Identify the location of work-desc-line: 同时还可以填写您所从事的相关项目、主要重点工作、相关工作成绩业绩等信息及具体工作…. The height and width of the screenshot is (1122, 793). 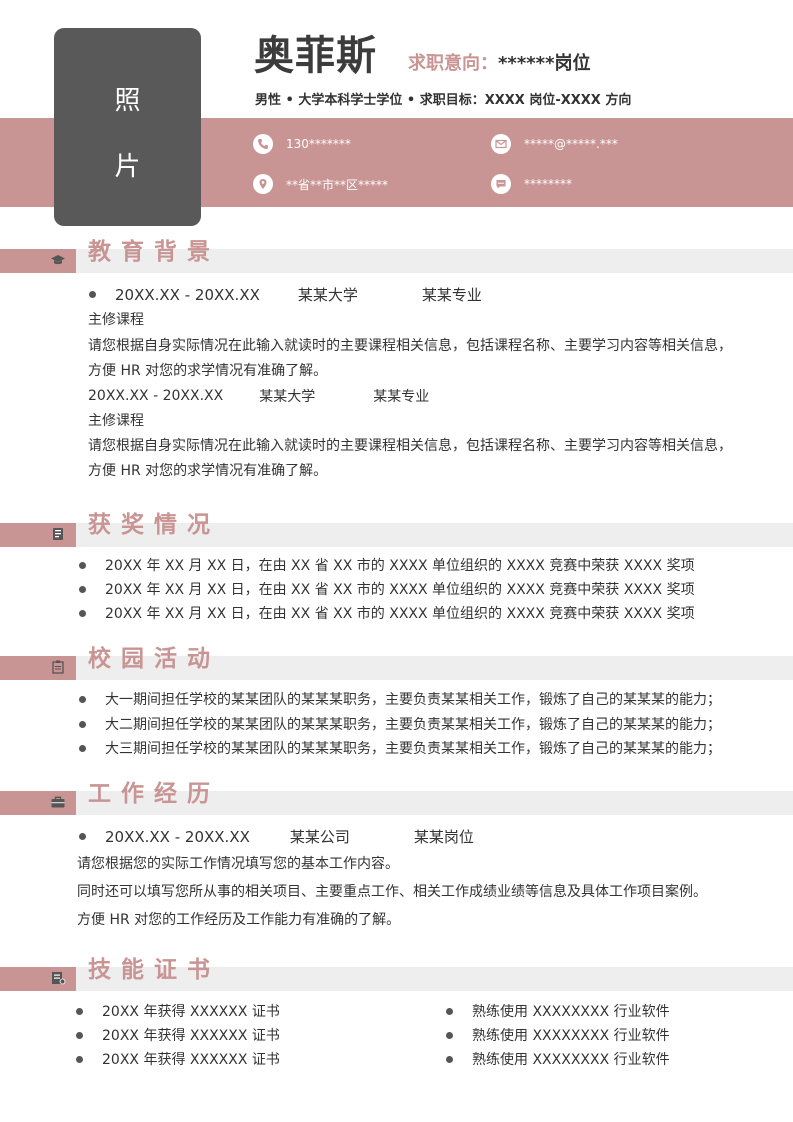
(392, 892).